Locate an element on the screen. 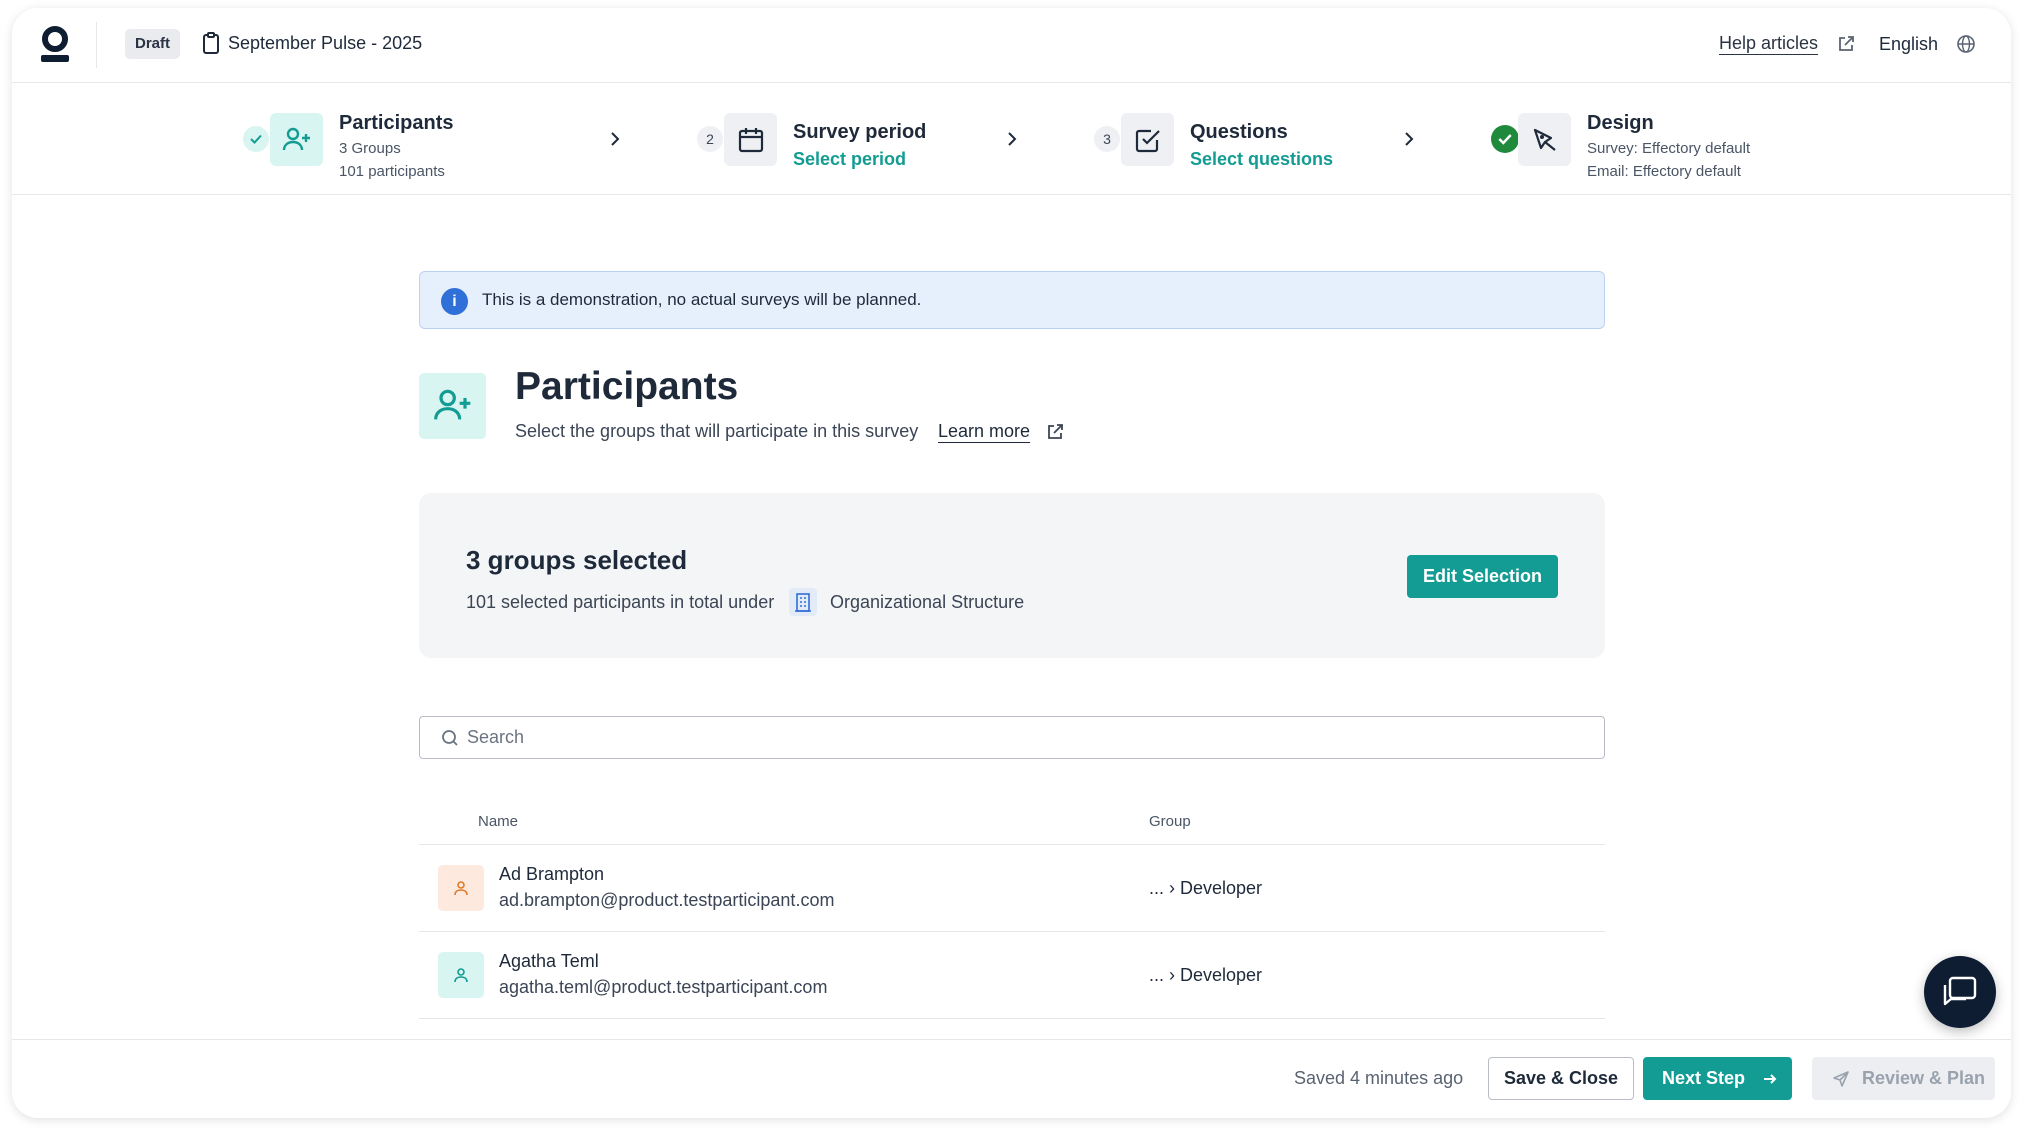 Image resolution: width=2022 pixels, height=1131 pixels. chat-button is located at coordinates (1960, 992).